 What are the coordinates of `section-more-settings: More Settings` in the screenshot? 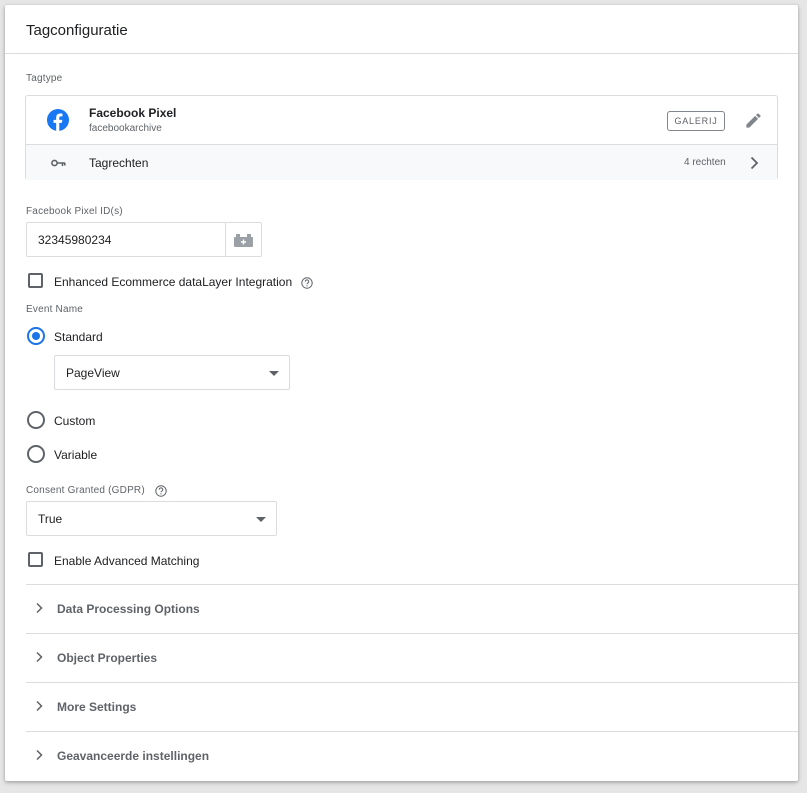 It's located at (412, 706).